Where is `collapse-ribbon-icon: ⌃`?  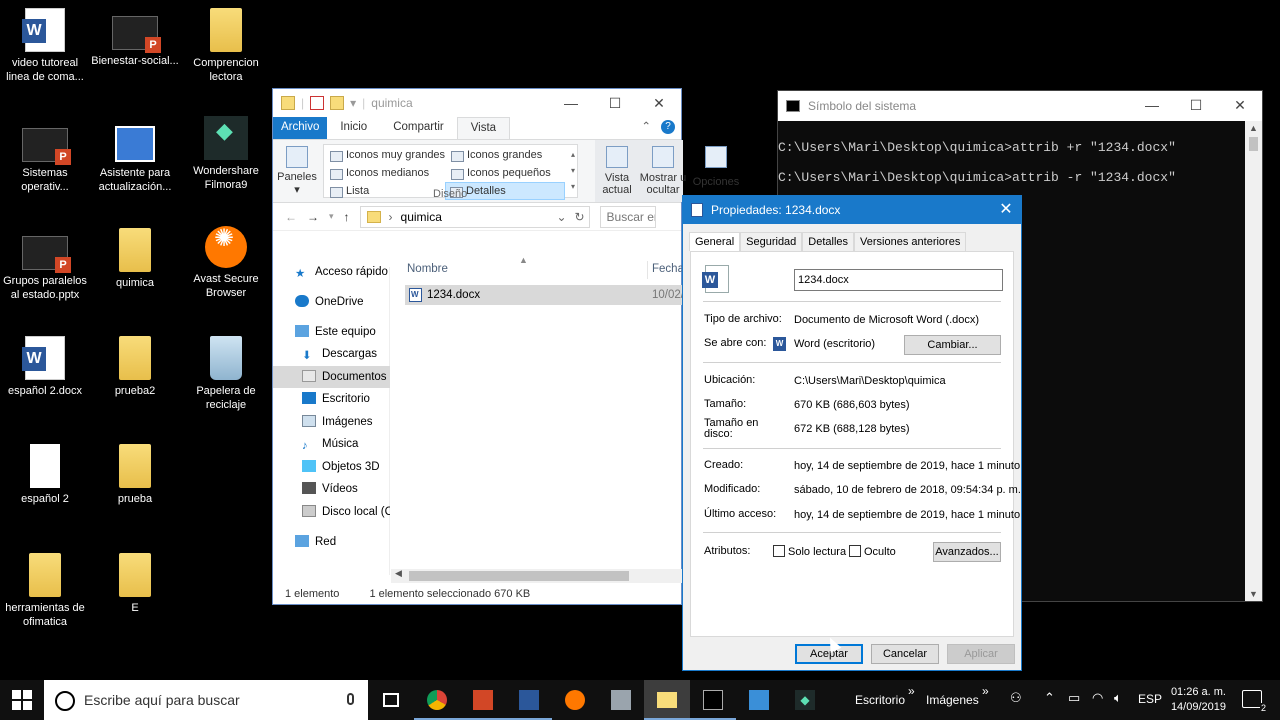 collapse-ribbon-icon: ⌃ is located at coordinates (646, 126).